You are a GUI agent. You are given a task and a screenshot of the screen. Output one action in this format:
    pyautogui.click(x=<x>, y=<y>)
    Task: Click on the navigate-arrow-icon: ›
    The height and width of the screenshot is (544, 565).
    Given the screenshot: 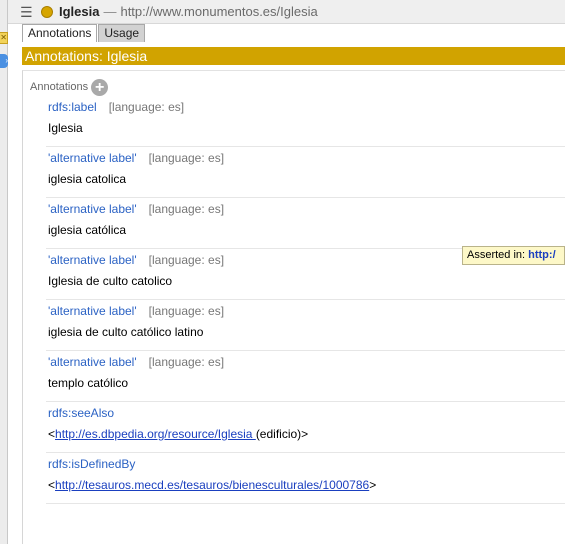 What is the action you would take?
    pyautogui.click(x=4, y=61)
    